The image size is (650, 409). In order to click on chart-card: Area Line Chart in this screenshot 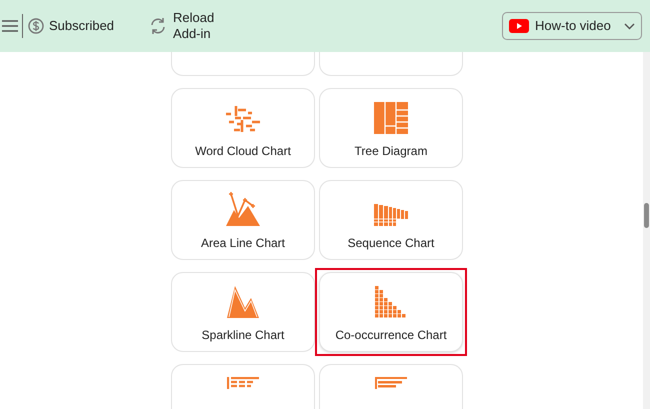, I will do `click(243, 220)`.